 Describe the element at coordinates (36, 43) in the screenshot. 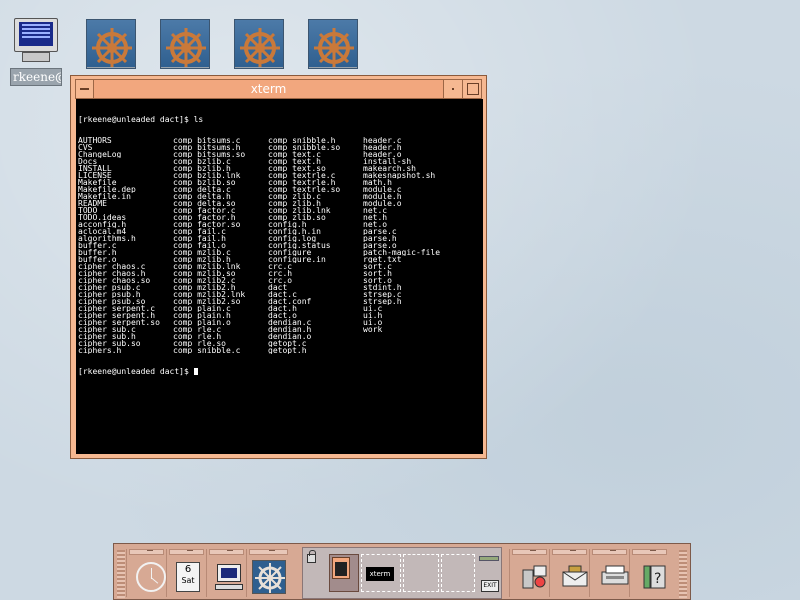

I see `home-computer-icon` at that location.